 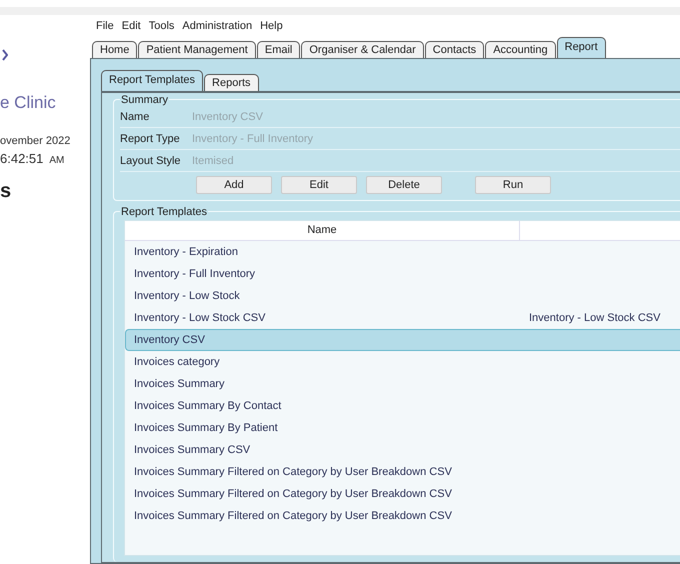 I want to click on menu-item: Tools, so click(x=161, y=26).